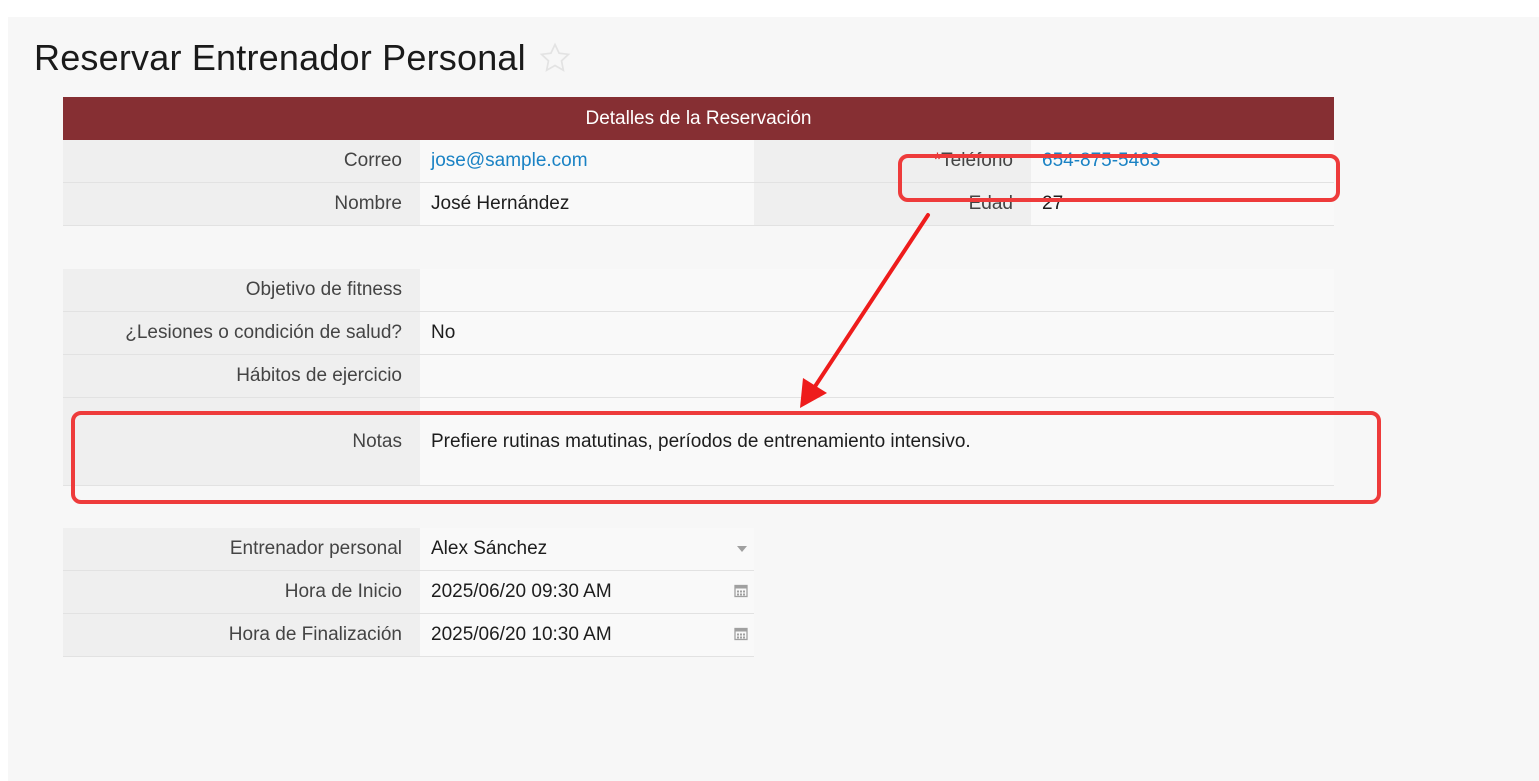 Image resolution: width=1539 pixels, height=781 pixels. Describe the element at coordinates (587, 204) in the screenshot. I see `name-value: José Hernández` at that location.